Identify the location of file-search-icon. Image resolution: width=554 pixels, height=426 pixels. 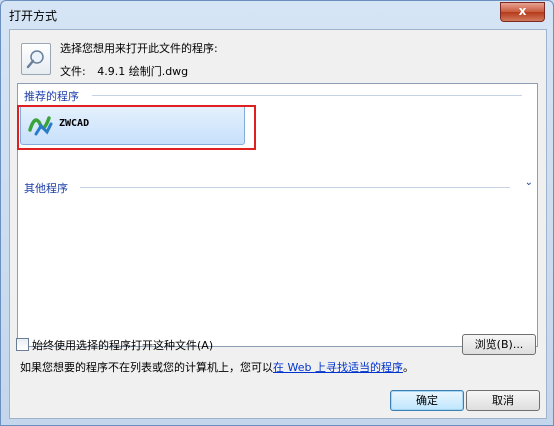
(36, 59).